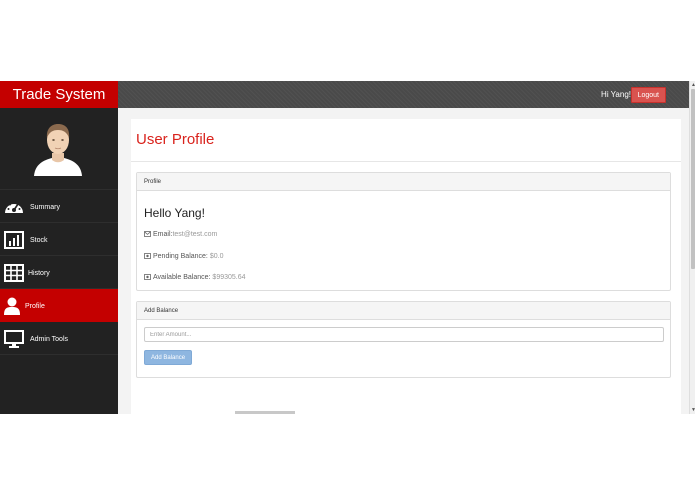 The width and height of the screenshot is (695, 494). What do you see at coordinates (693, 410) in the screenshot?
I see `scroll-down-arrow-icon: ▼` at bounding box center [693, 410].